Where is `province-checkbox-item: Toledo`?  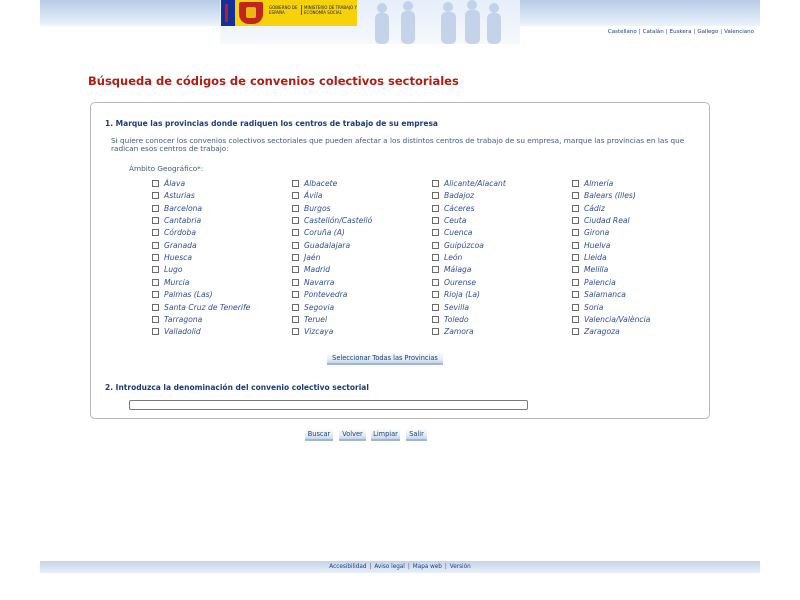
province-checkbox-item: Toledo is located at coordinates (450, 319).